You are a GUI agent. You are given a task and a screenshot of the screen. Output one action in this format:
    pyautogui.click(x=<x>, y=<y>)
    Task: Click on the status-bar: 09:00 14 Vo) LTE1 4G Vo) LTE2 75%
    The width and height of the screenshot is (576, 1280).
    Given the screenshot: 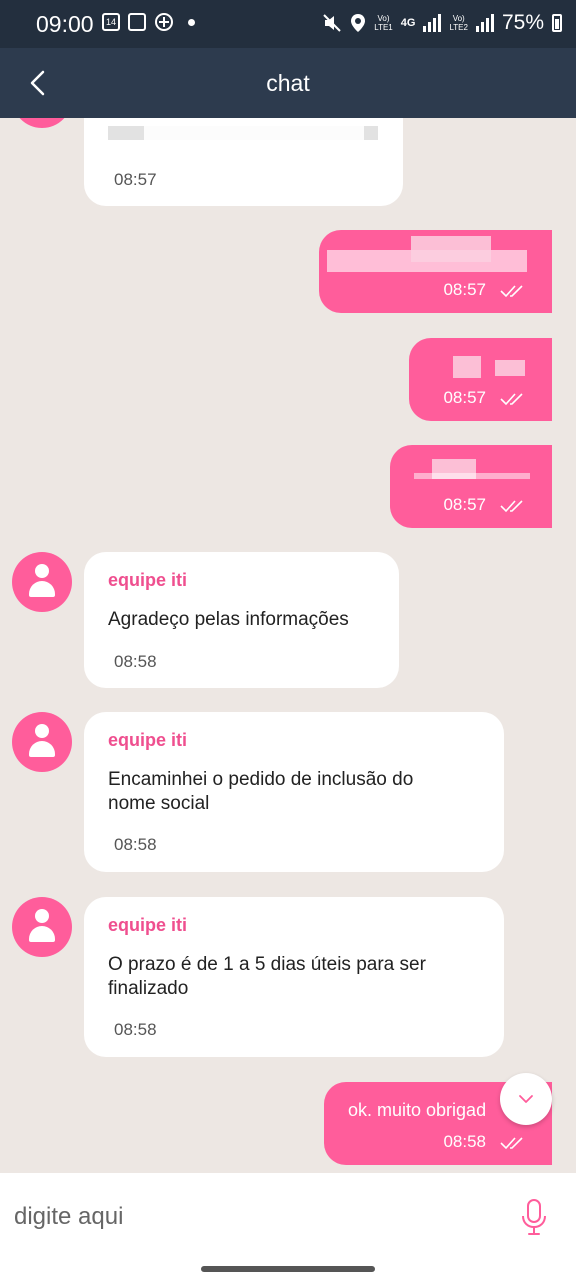 What is the action you would take?
    pyautogui.click(x=288, y=24)
    